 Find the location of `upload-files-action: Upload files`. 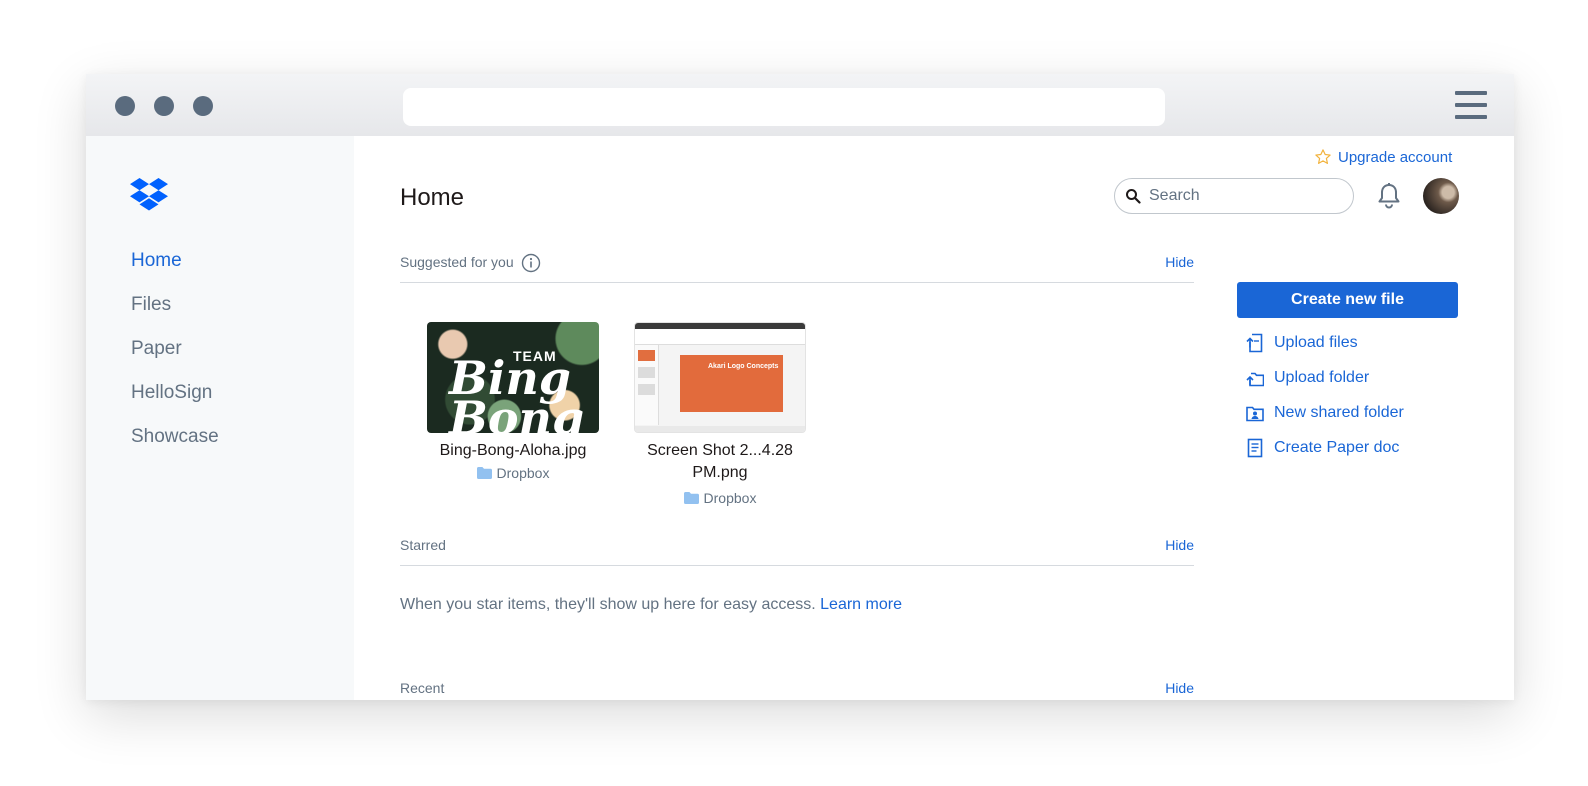

upload-files-action: Upload files is located at coordinates (1302, 343).